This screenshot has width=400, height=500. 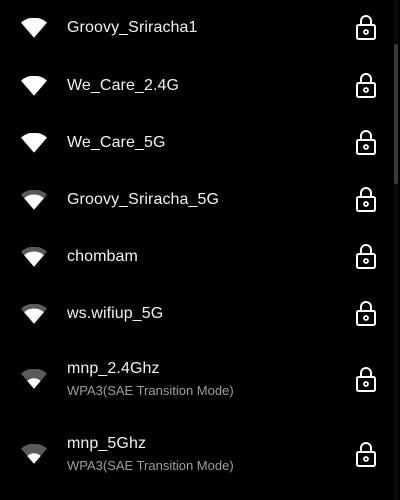 What do you see at coordinates (195, 314) in the screenshot?
I see `wifi-network-item: ws.wifiup_5G` at bounding box center [195, 314].